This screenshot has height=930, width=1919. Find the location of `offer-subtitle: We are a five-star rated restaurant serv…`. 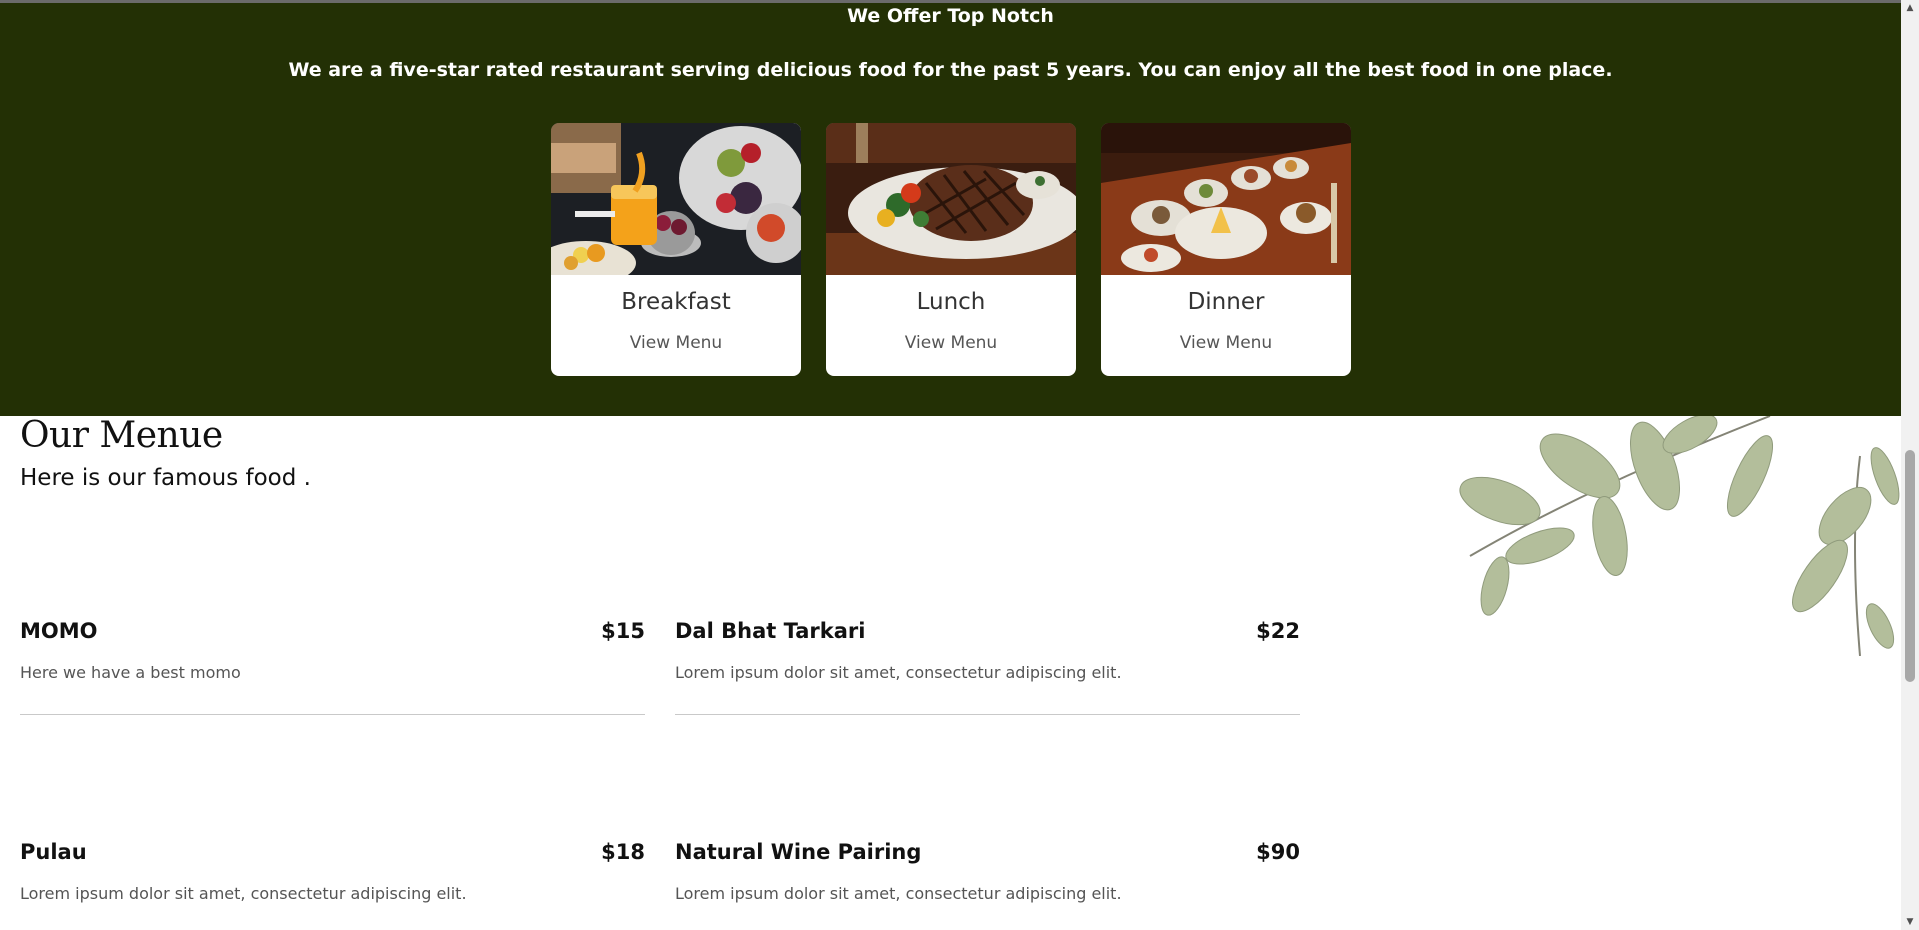

offer-subtitle: We are a five-star rated restaurant serv… is located at coordinates (950, 70).